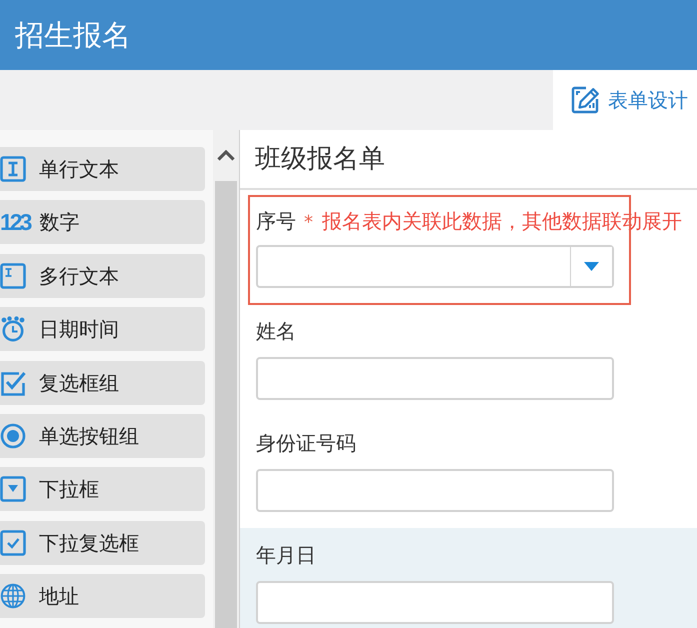  What do you see at coordinates (276, 331) in the screenshot?
I see `field-label: 姓名` at bounding box center [276, 331].